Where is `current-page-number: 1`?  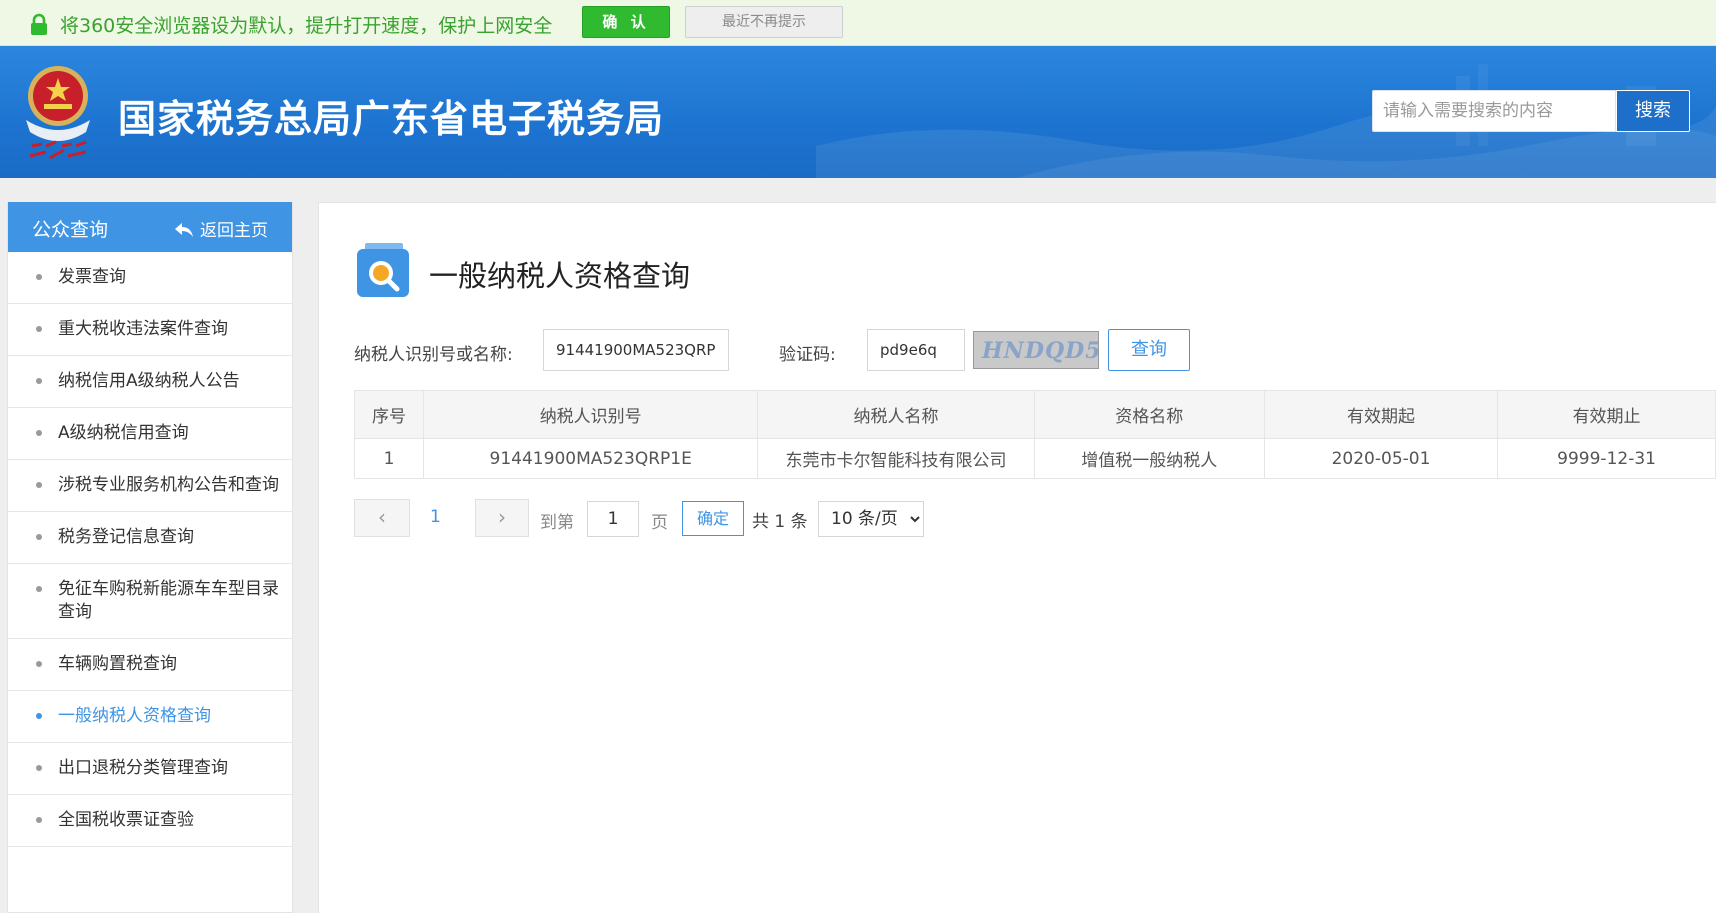
current-page-number: 1 is located at coordinates (435, 517).